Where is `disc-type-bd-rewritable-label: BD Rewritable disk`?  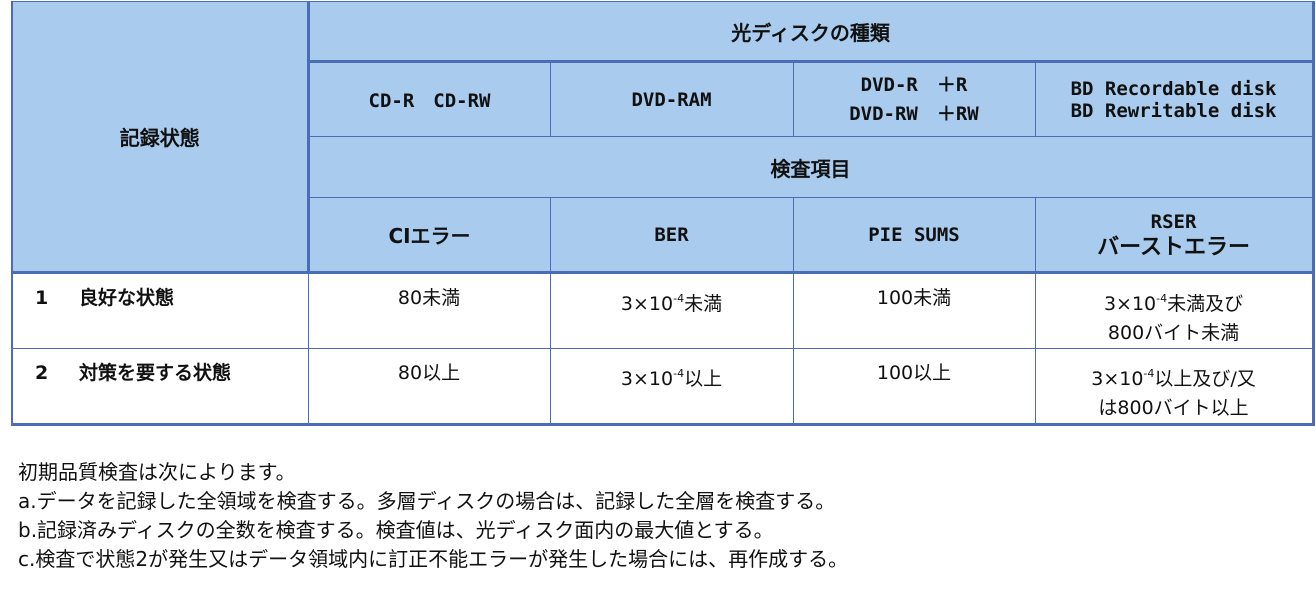
disc-type-bd-rewritable-label: BD Rewritable disk is located at coordinates (1173, 110).